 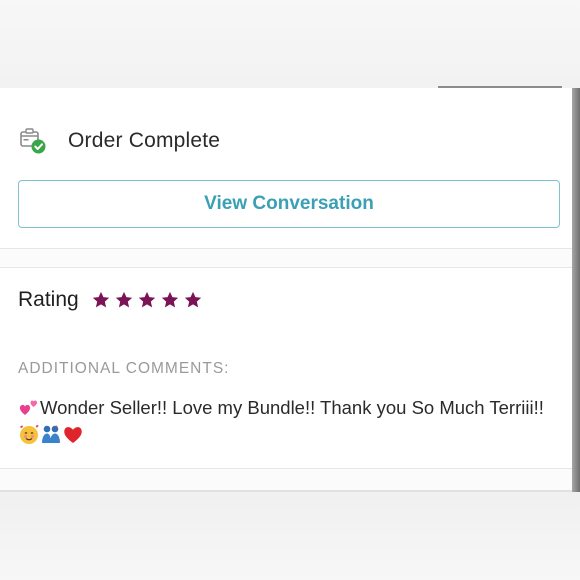 I want to click on additional-comments-header: ADDITIONAL COMMENTS:, so click(x=124, y=368).